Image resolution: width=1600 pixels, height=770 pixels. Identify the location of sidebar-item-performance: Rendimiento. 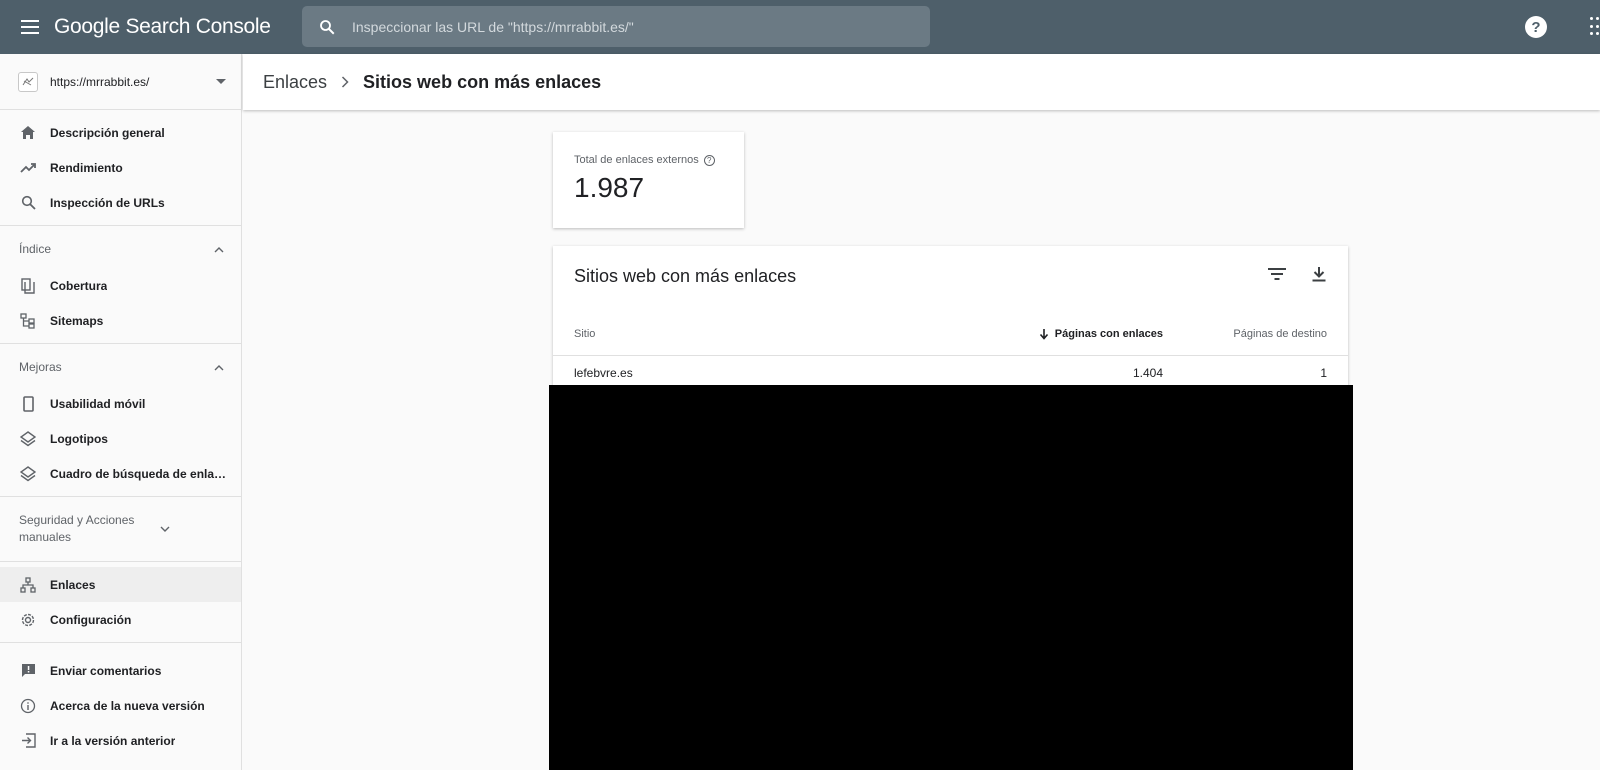
(120, 167).